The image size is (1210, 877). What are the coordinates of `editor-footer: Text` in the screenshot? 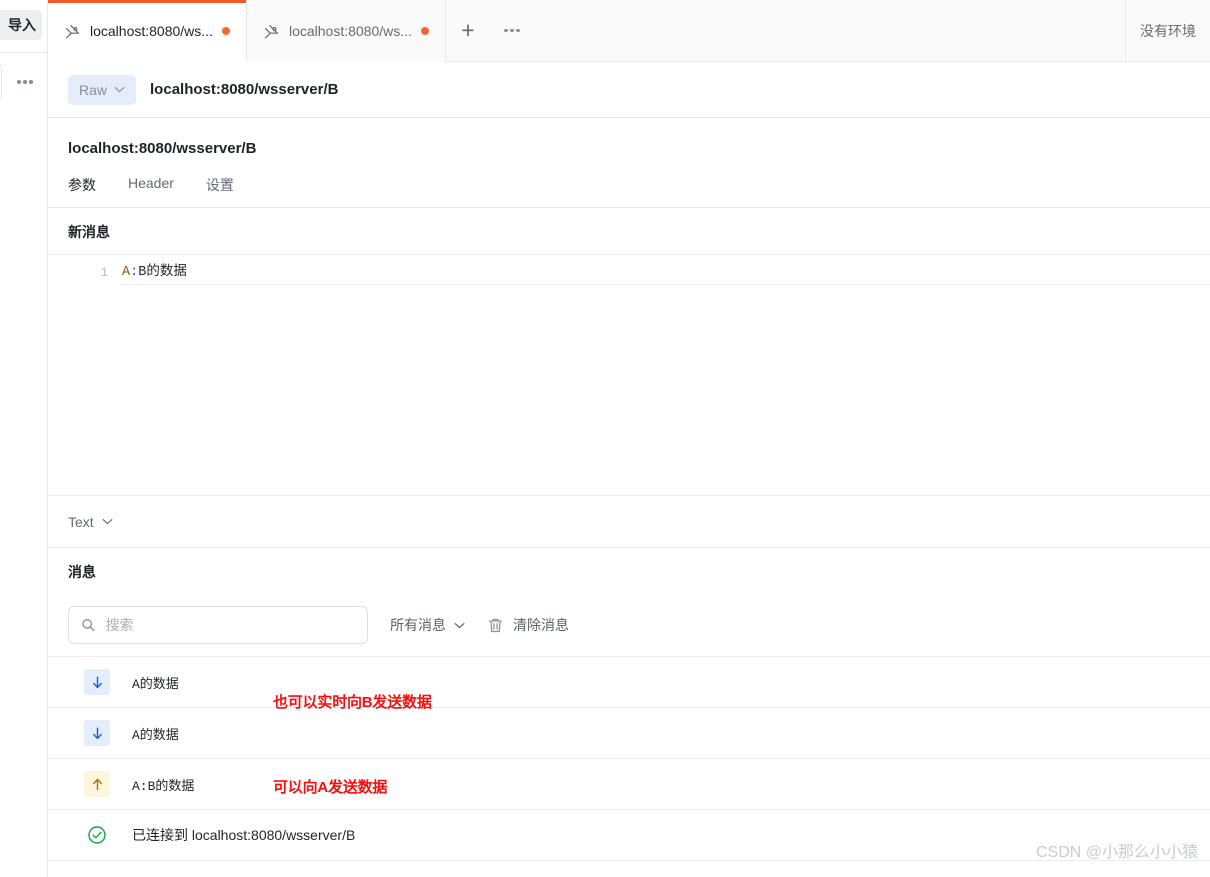 It's located at (629, 521).